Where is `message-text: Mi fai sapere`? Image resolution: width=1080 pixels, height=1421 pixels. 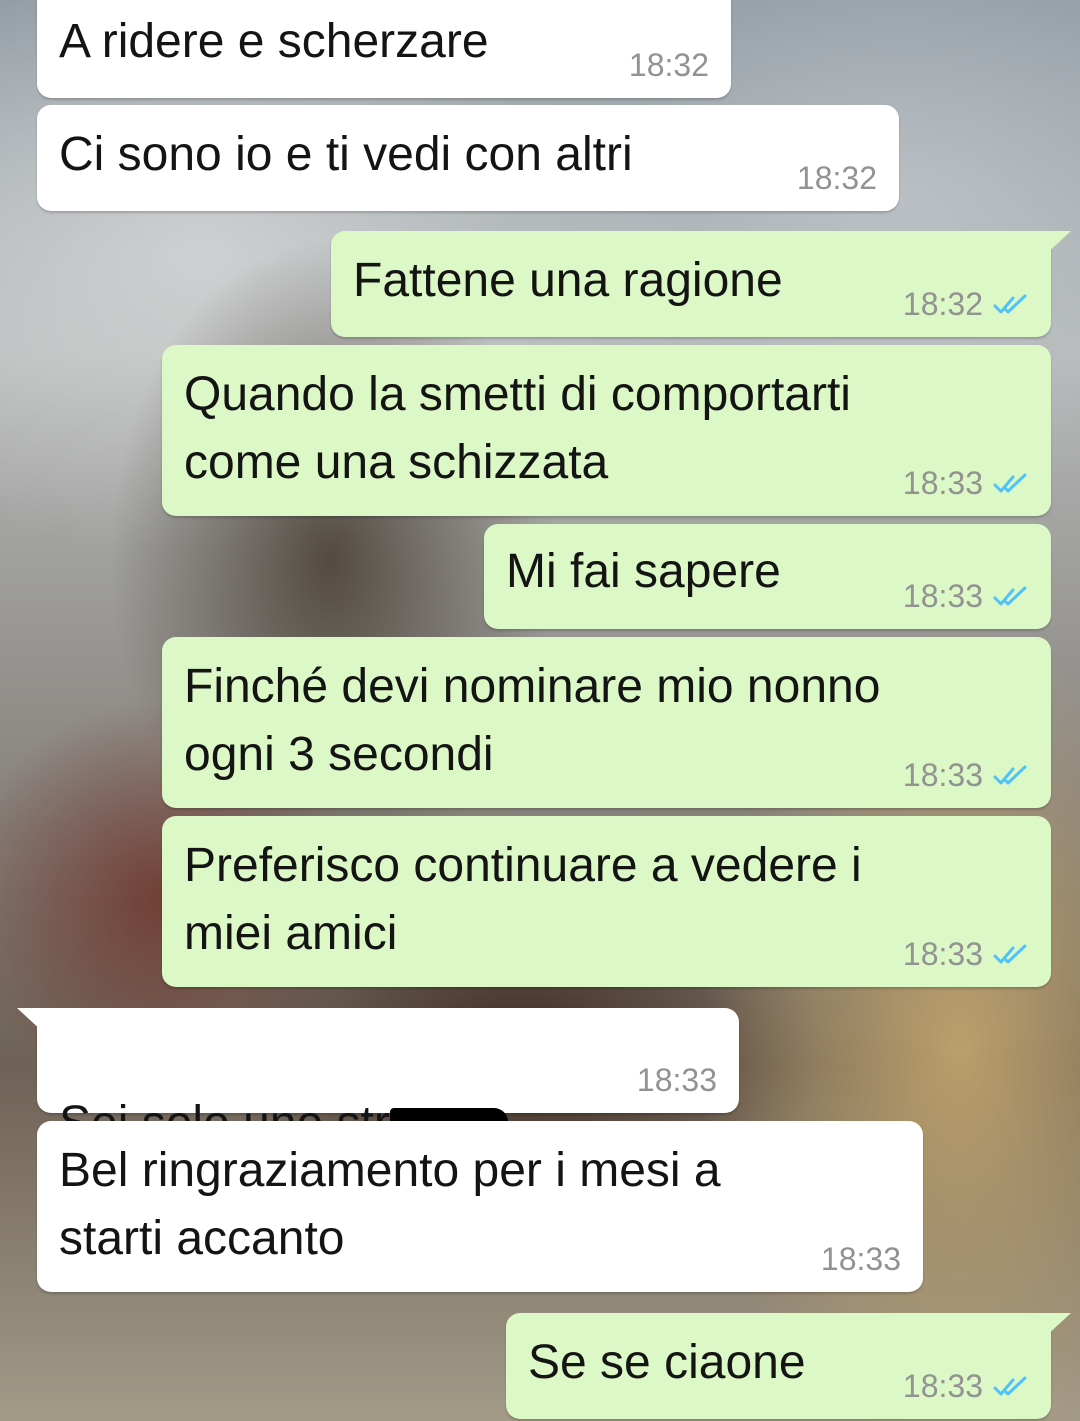 message-text: Mi fai sapere is located at coordinates (643, 571).